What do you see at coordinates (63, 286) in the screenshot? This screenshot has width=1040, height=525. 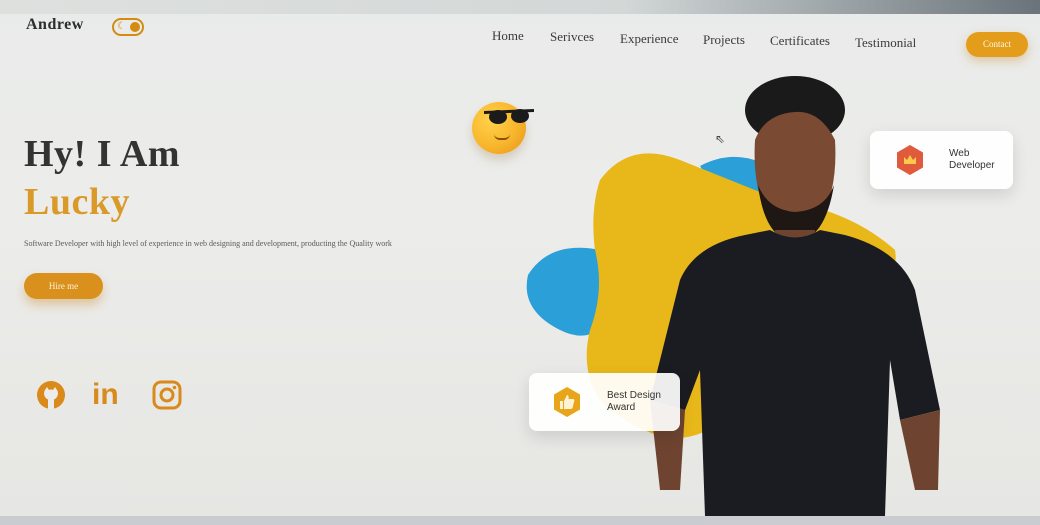 I see `hire-me-button: Hire me` at bounding box center [63, 286].